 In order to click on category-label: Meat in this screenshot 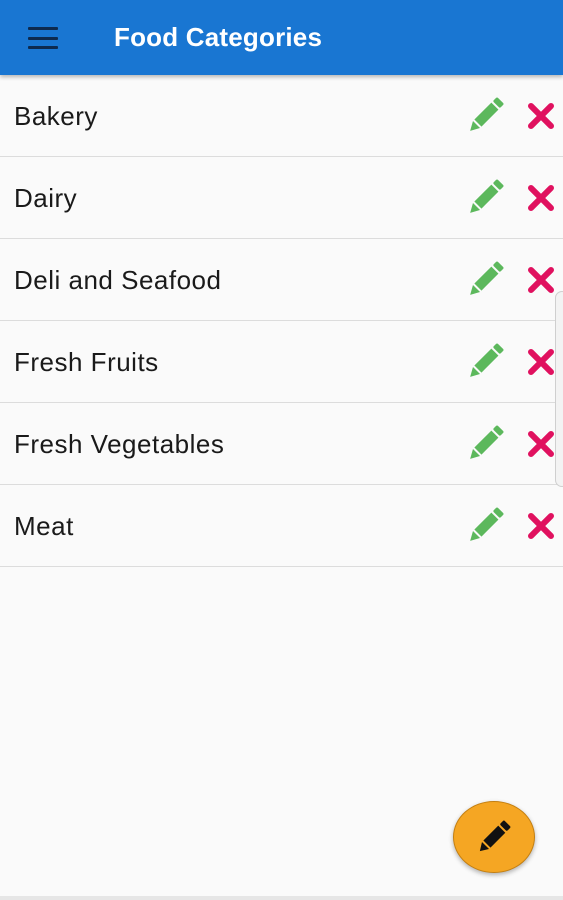, I will do `click(44, 526)`.